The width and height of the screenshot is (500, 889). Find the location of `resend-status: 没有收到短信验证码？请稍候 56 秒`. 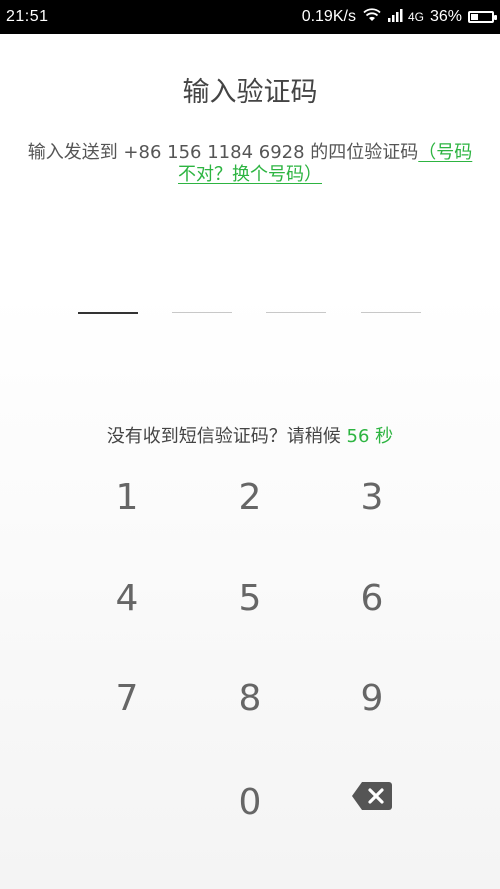

resend-status: 没有收到短信验证码？请稍候 56 秒 is located at coordinates (250, 435).